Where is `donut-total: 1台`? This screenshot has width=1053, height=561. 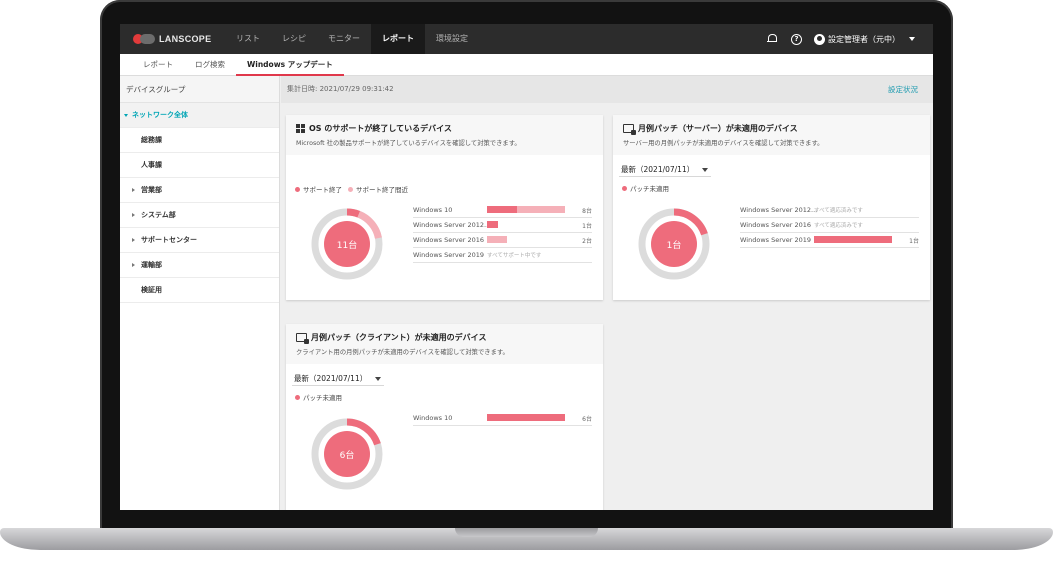 donut-total: 1台 is located at coordinates (674, 246).